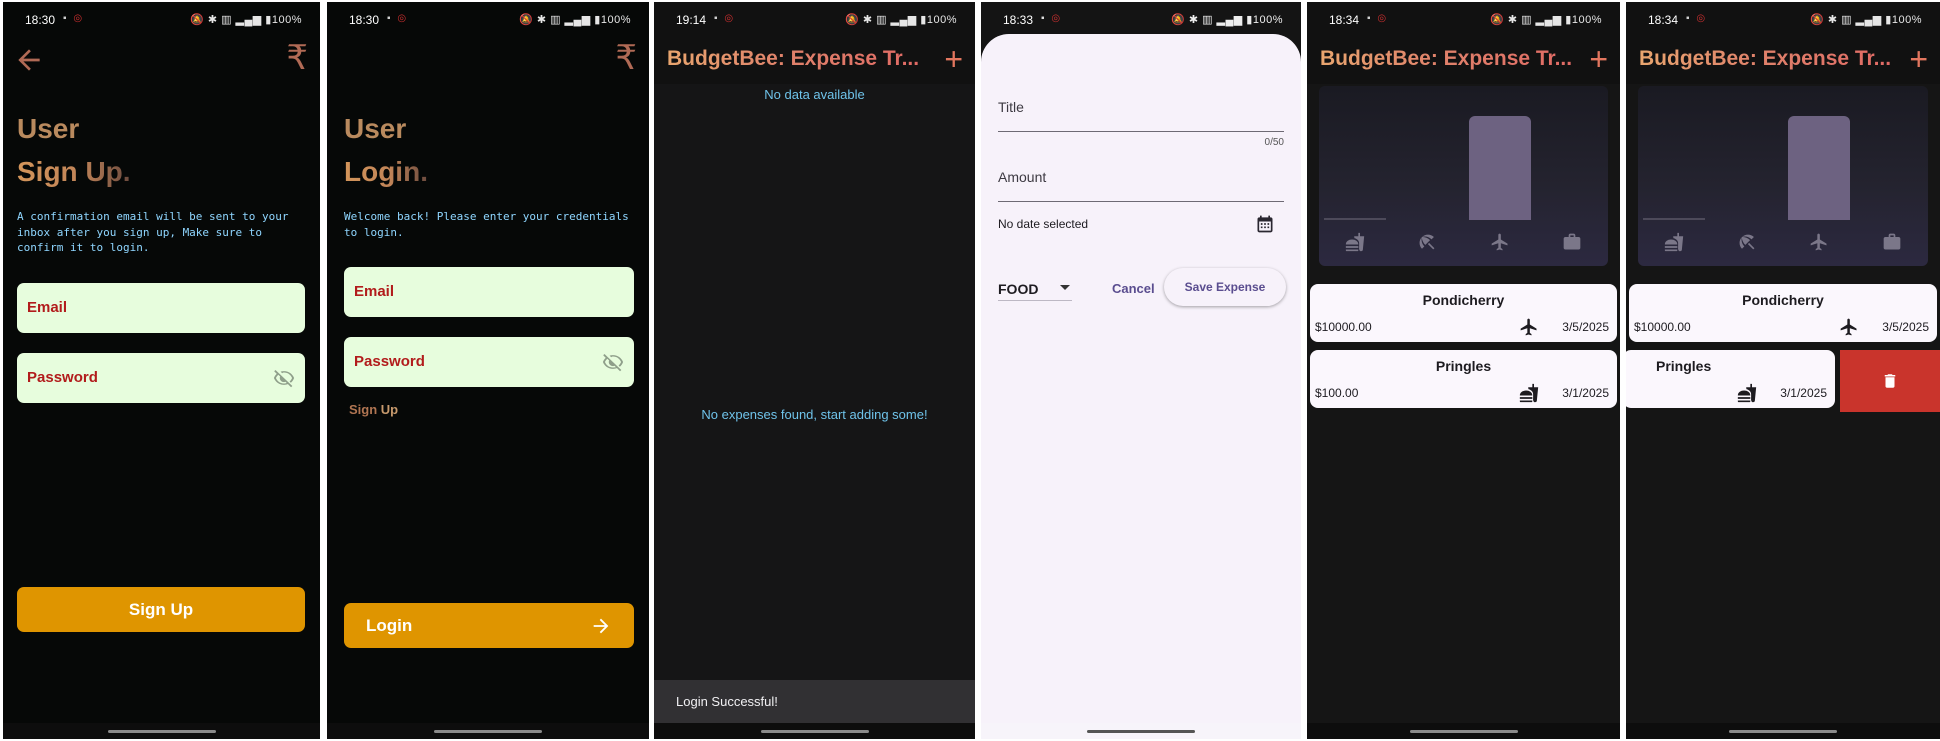 This screenshot has height=741, width=1940. I want to click on date-text: No date selected, so click(1043, 224).